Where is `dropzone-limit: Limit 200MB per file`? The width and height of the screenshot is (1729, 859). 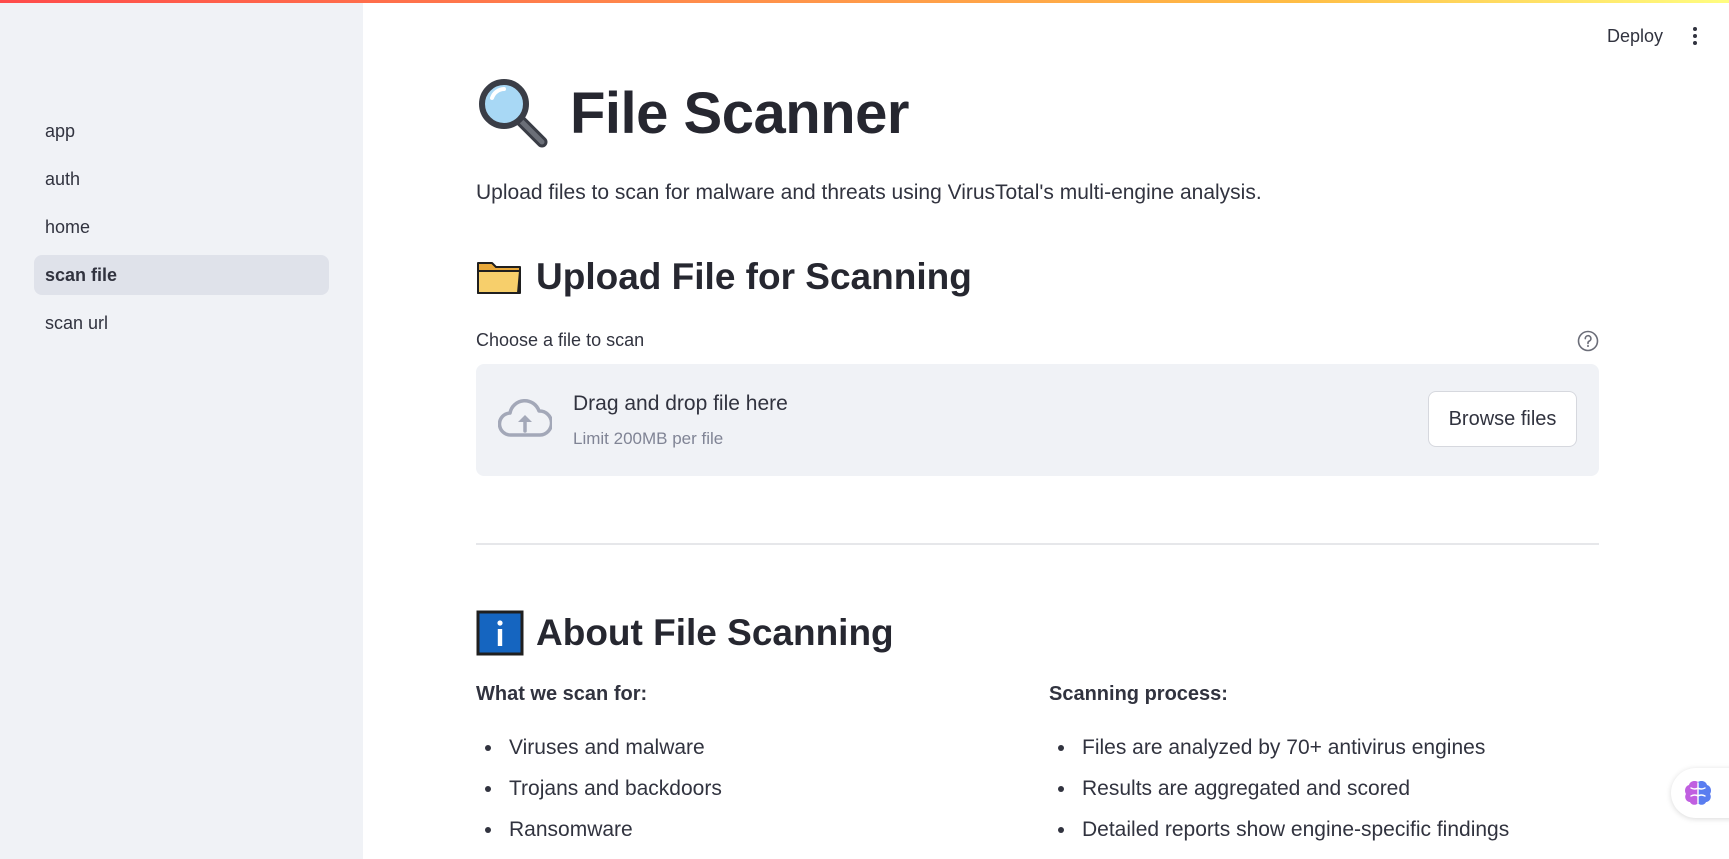 dropzone-limit: Limit 200MB per file is located at coordinates (648, 438).